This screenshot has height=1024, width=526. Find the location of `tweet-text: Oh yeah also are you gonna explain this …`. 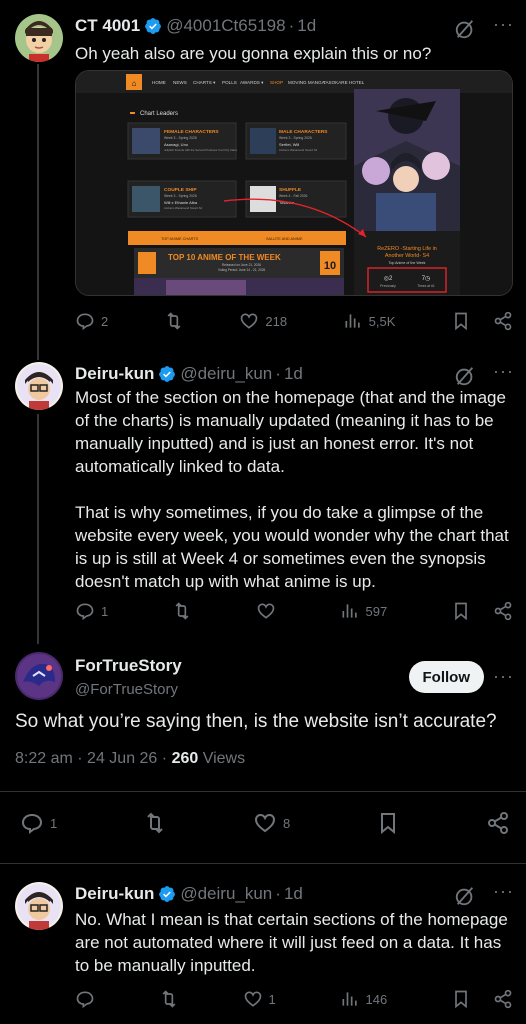

tweet-text: Oh yeah also are you gonna explain this … is located at coordinates (253, 53).